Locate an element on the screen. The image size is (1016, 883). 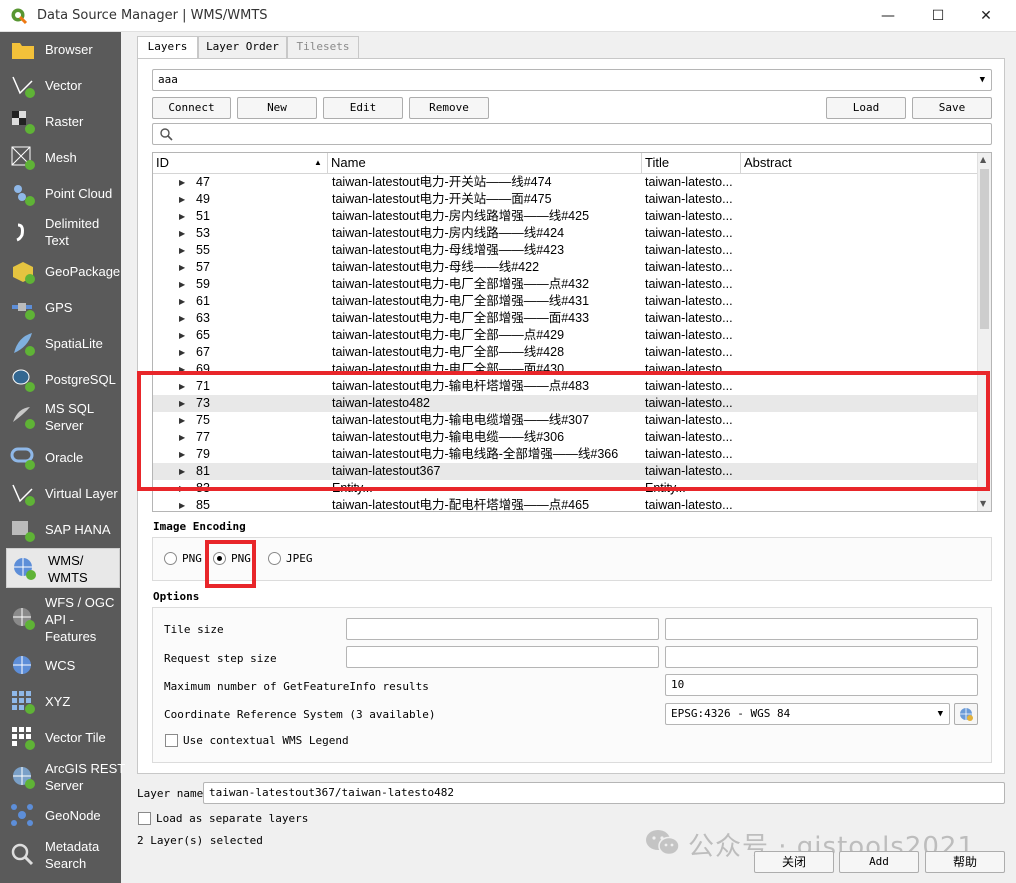
grid-icon is located at coordinates (23, 702).